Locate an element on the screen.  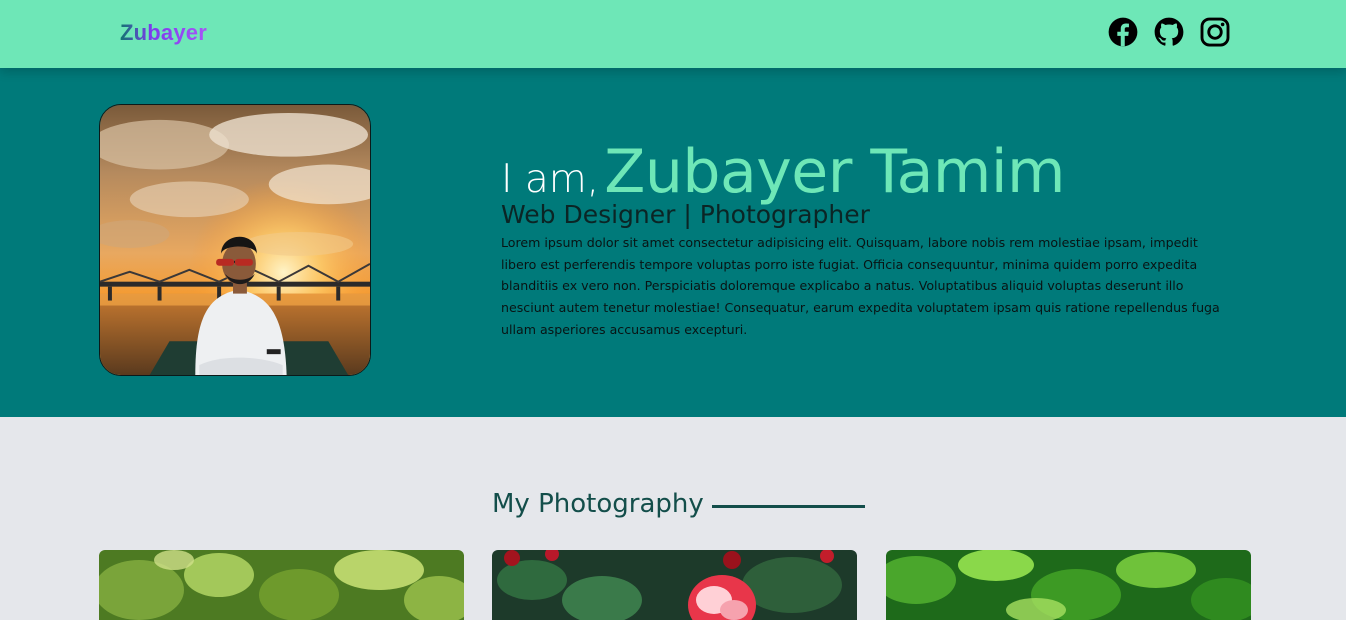
section-title: My Photography is located at coordinates (678, 504).